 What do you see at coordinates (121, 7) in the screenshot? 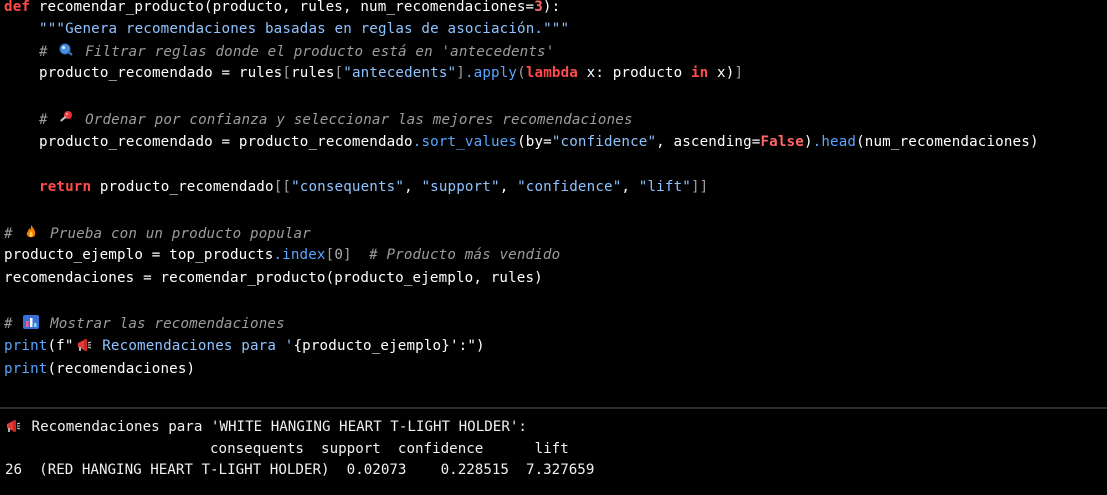
I see `function-name: recomendar_producto` at bounding box center [121, 7].